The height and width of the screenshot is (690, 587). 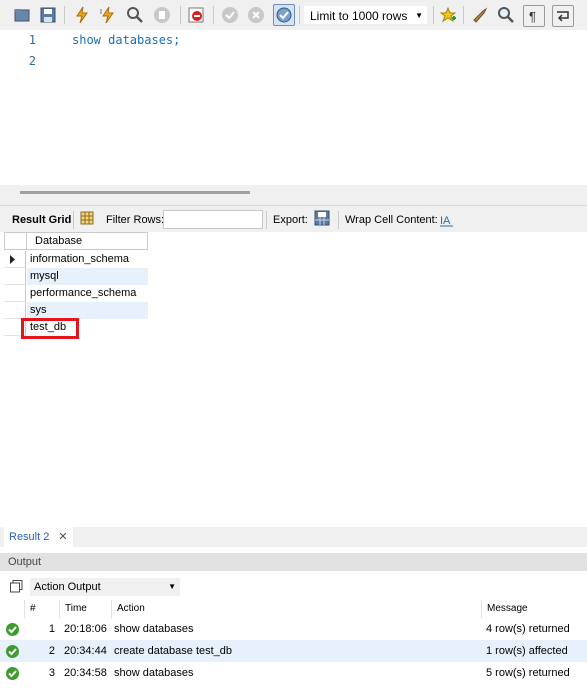 What do you see at coordinates (293, 562) in the screenshot?
I see `output-panel-header: Output` at bounding box center [293, 562].